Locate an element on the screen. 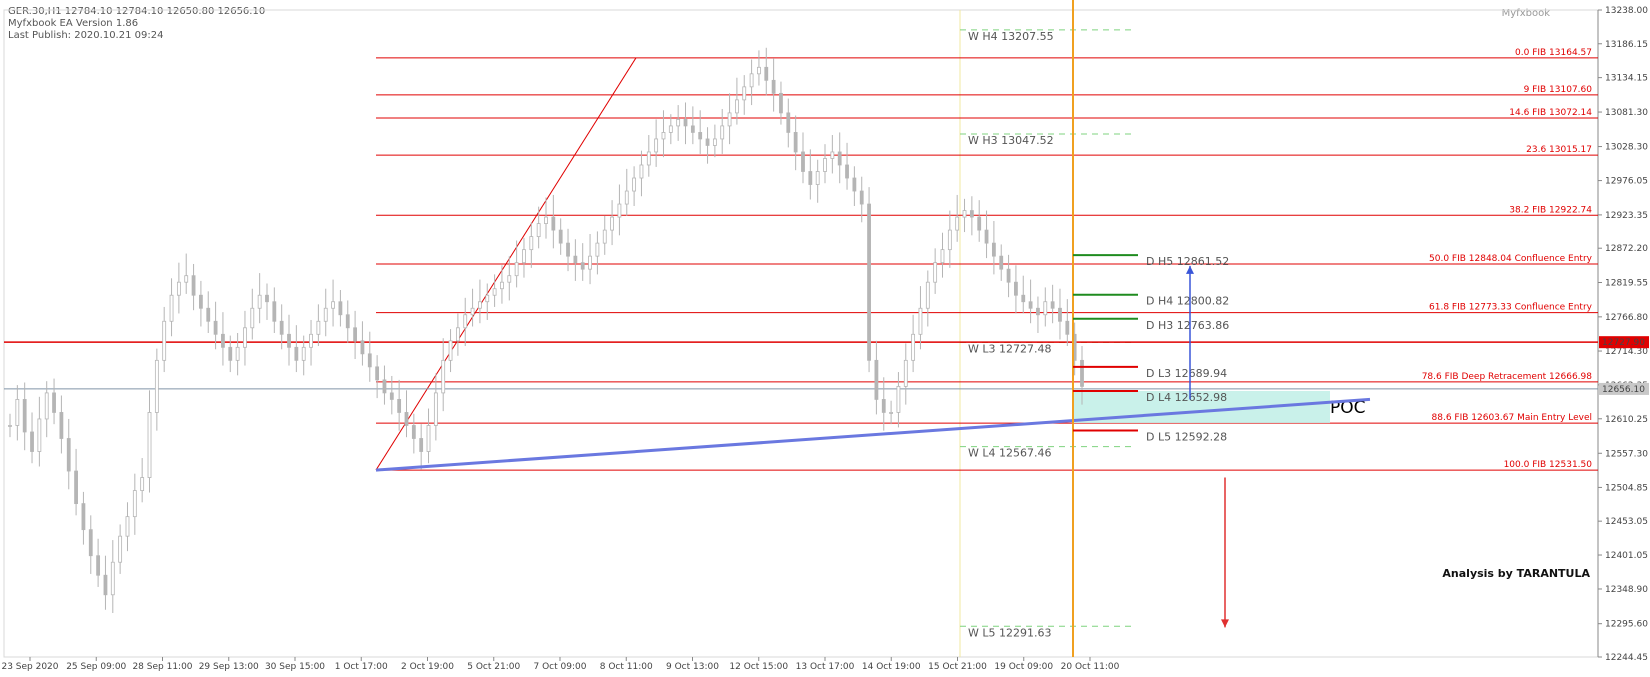 This screenshot has width=1650, height=677. y-tick-label: 12872.20 is located at coordinates (1626, 249).